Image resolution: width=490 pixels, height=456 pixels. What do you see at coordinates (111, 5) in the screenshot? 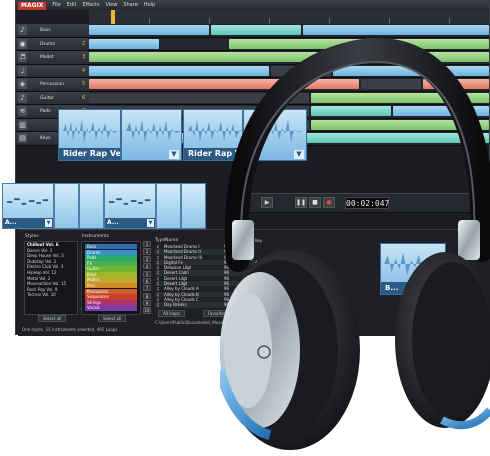
I see `menu-view: View` at bounding box center [111, 5].